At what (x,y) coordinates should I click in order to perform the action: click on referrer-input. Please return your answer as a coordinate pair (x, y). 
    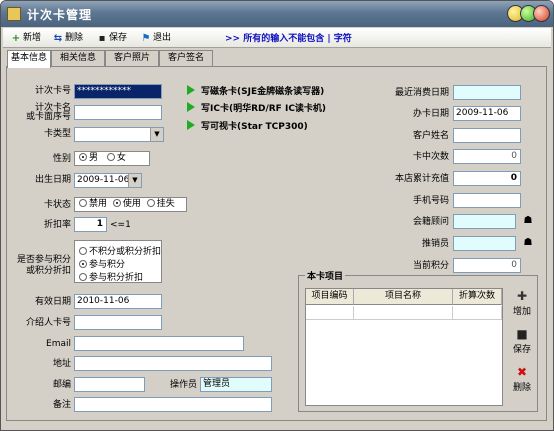
    Looking at the image, I should click on (118, 322).